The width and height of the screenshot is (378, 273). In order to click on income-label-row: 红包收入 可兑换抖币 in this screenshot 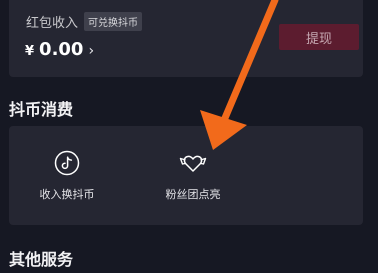, I will do `click(84, 21)`.